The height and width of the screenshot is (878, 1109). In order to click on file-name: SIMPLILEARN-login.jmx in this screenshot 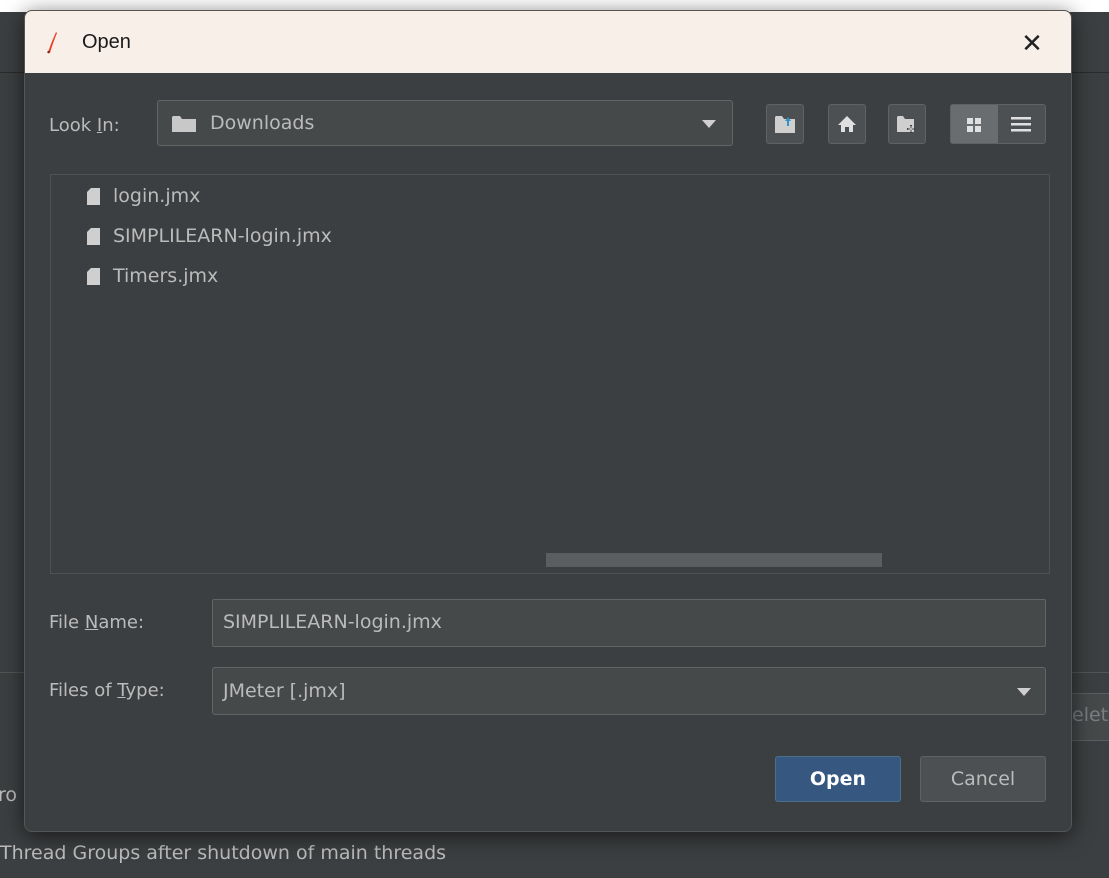, I will do `click(222, 236)`.